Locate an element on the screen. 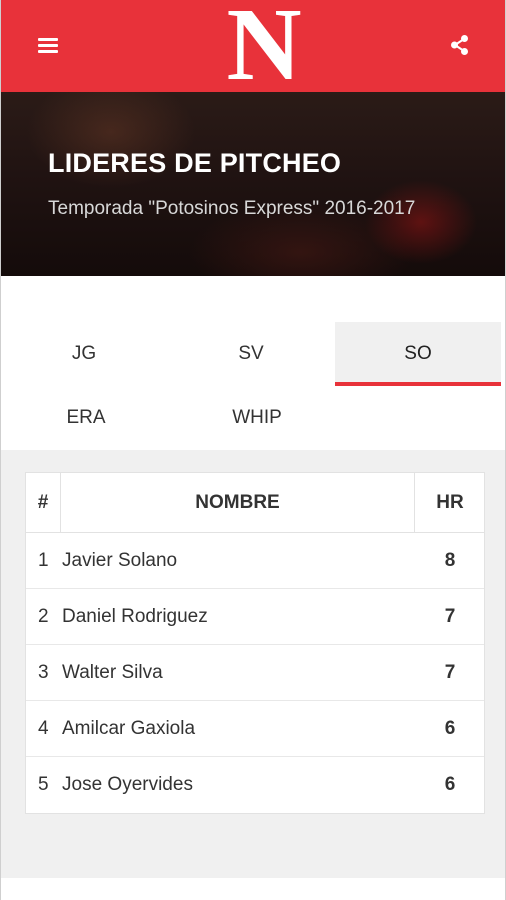 This screenshot has height=900, width=506. player-name: Javier Solano is located at coordinates (120, 560).